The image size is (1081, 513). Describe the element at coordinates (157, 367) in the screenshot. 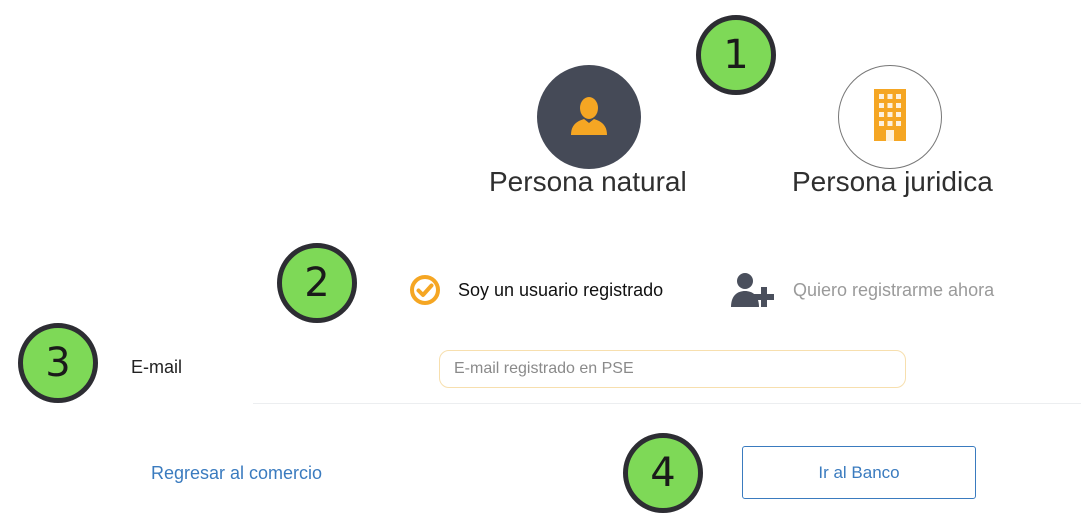

I see `email-label: E-mail` at that location.